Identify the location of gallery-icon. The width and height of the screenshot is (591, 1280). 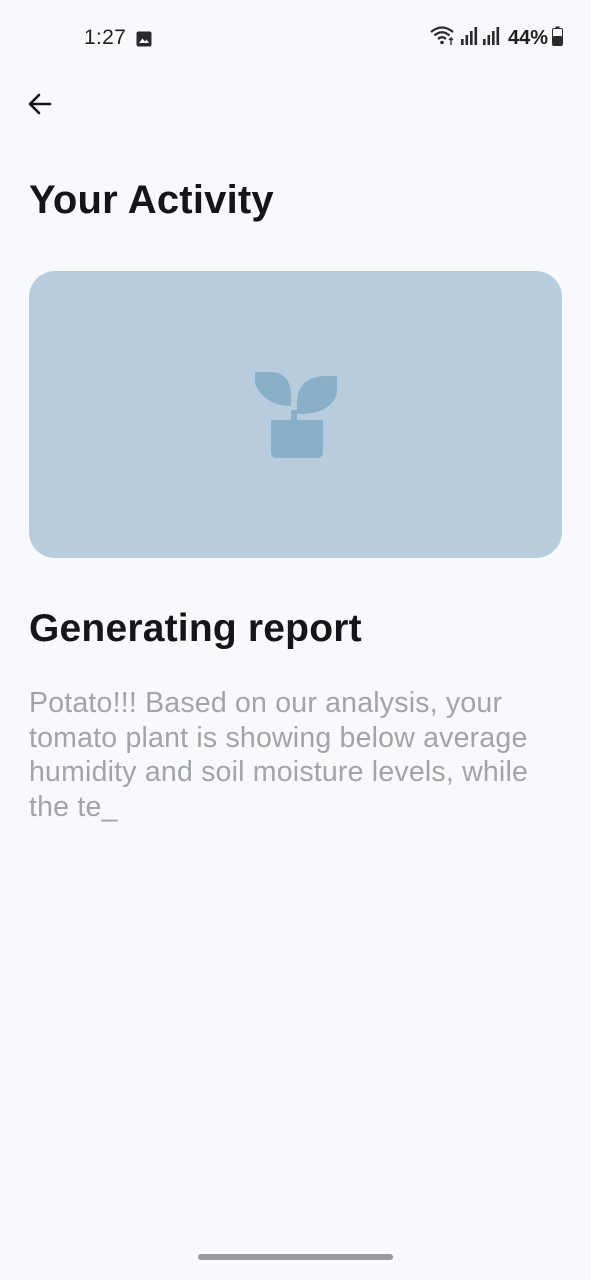
(144, 39).